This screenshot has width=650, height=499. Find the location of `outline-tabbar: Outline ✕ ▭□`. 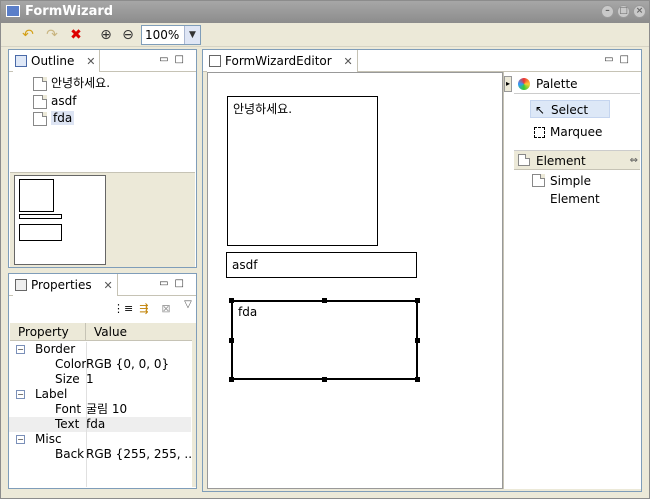

outline-tabbar: Outline ✕ ▭□ is located at coordinates (102, 61).